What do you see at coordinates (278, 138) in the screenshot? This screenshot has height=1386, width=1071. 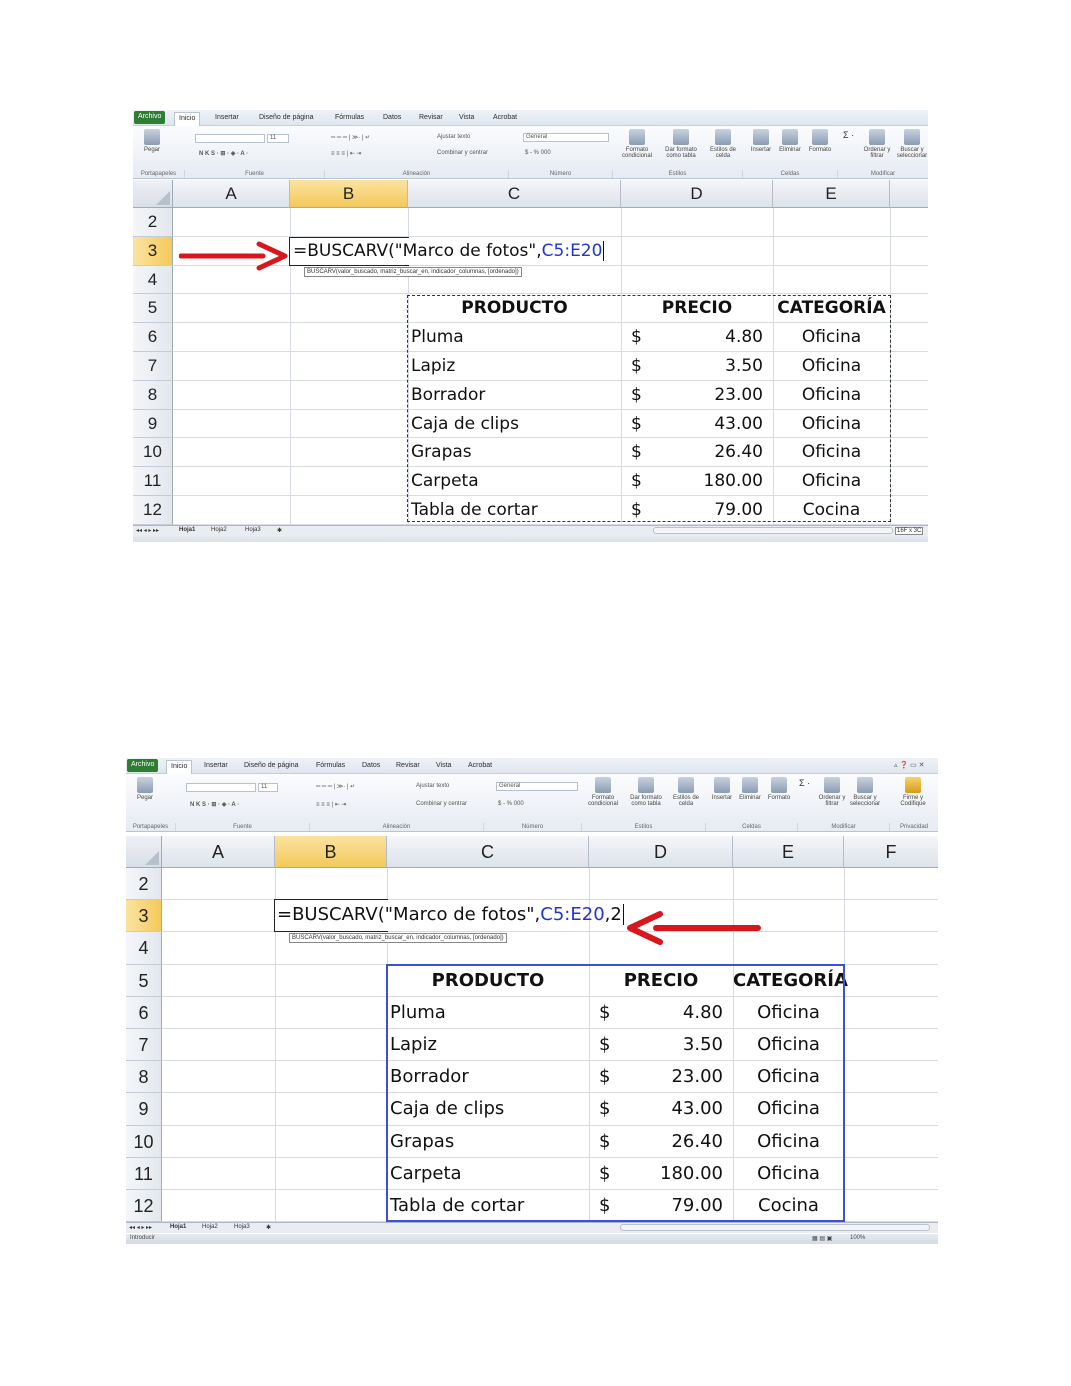 I see `font-size-combo: 11` at bounding box center [278, 138].